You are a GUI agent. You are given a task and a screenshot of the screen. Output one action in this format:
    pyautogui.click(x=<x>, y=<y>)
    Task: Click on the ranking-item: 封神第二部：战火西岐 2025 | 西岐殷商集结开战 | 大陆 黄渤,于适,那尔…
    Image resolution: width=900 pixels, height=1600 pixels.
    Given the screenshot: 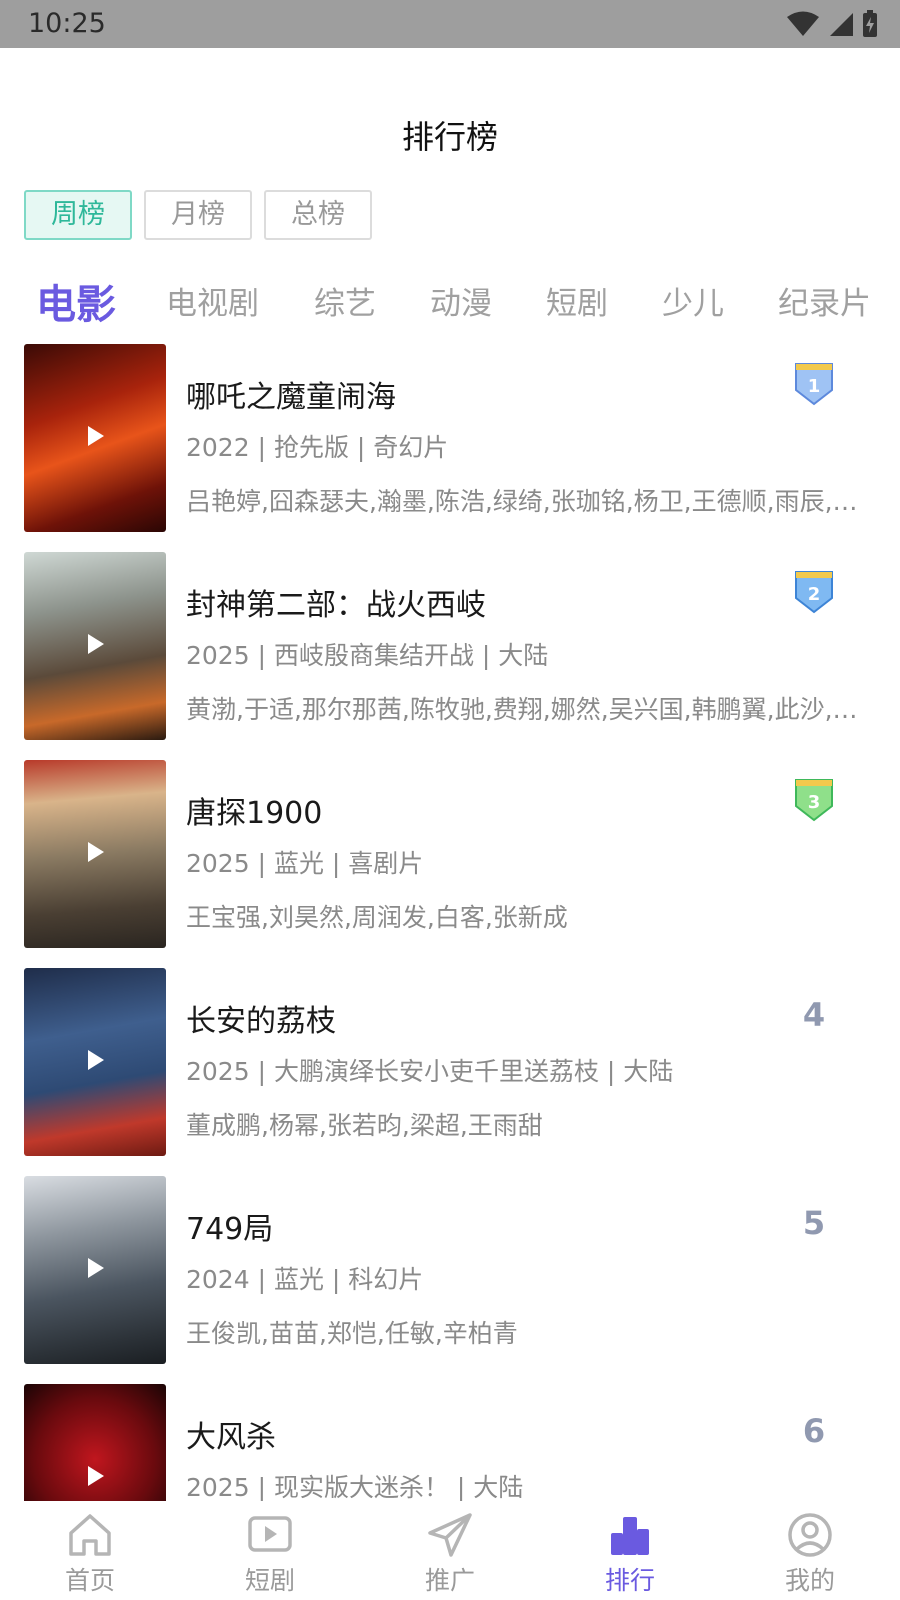 What is the action you would take?
    pyautogui.click(x=450, y=647)
    